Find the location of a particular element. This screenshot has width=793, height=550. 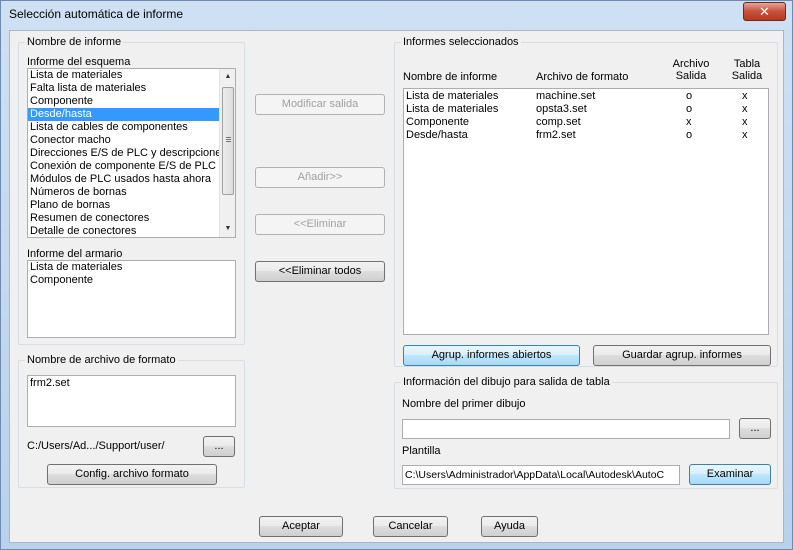

col-header-file-output-line1: Archivo is located at coordinates (691, 64).